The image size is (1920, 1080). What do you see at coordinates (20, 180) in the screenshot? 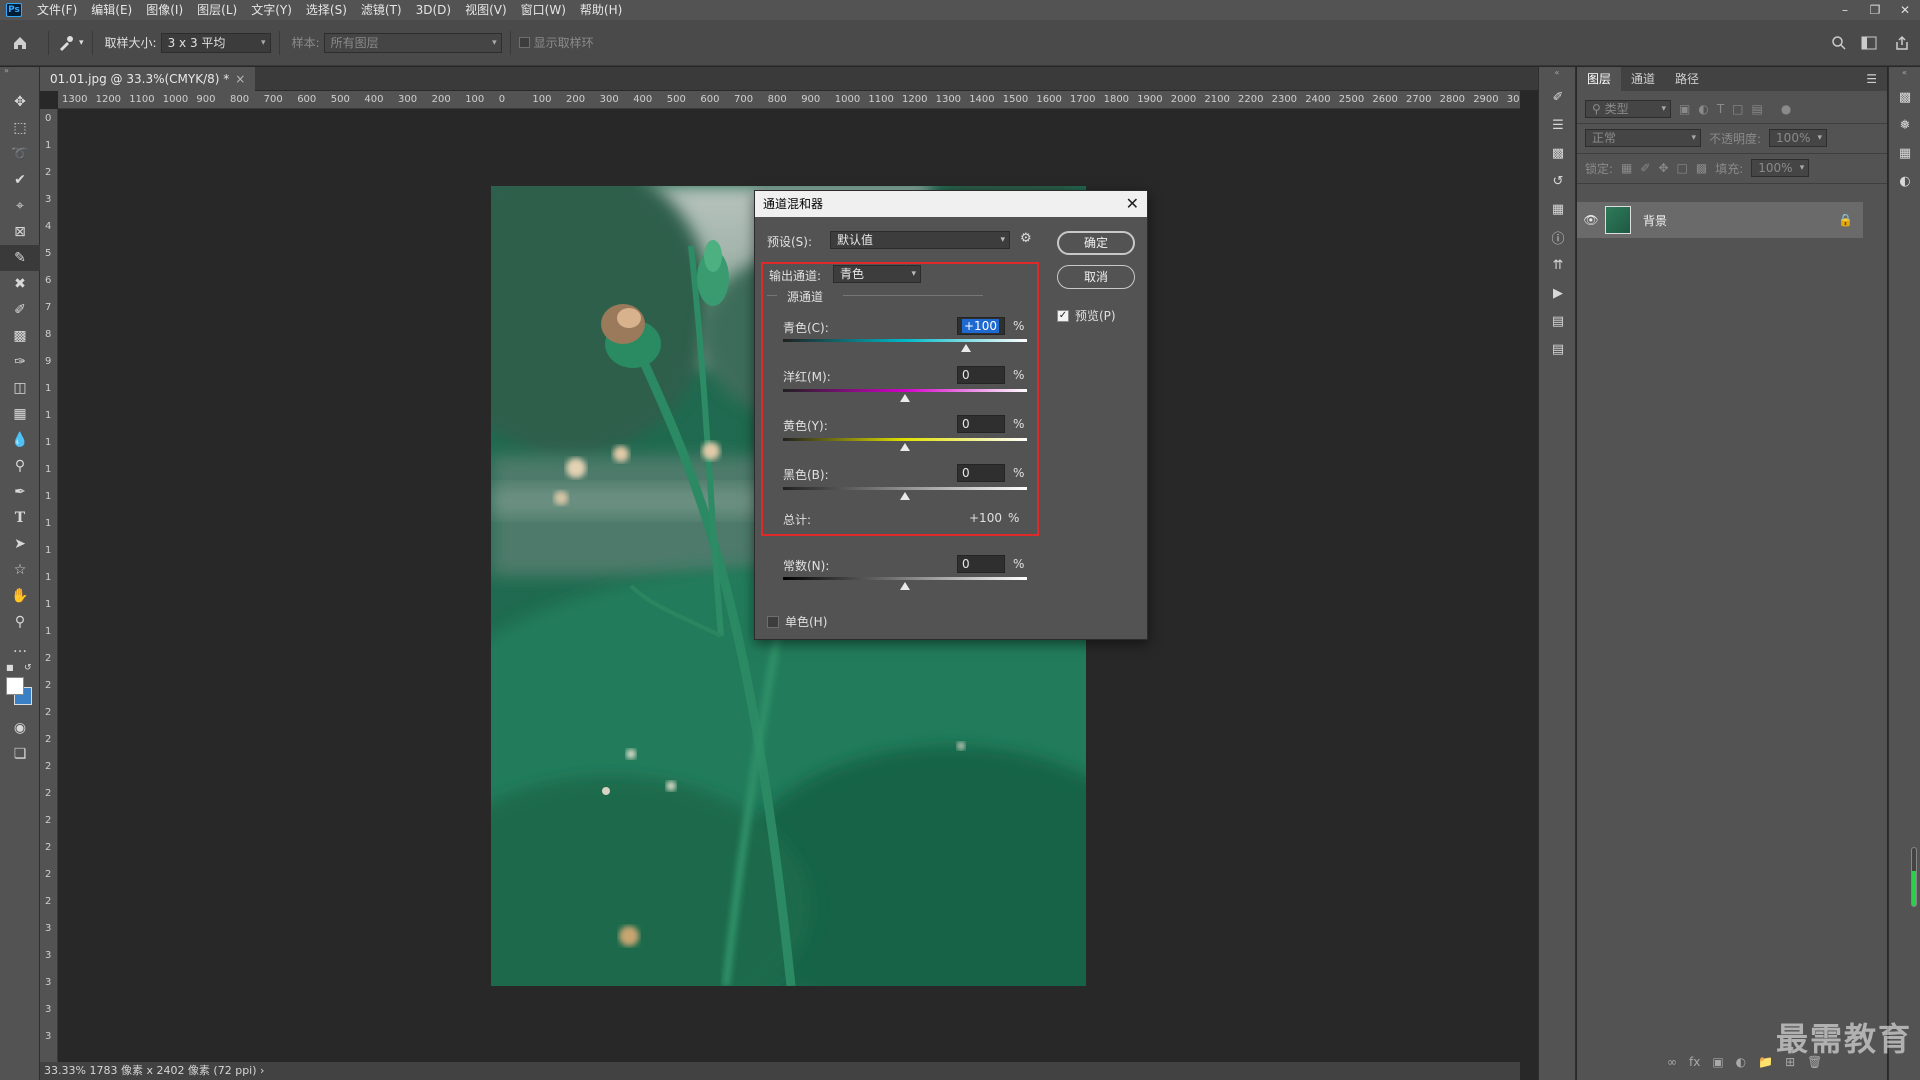
I see `quick-select-tool-icon: ✔` at bounding box center [20, 180].